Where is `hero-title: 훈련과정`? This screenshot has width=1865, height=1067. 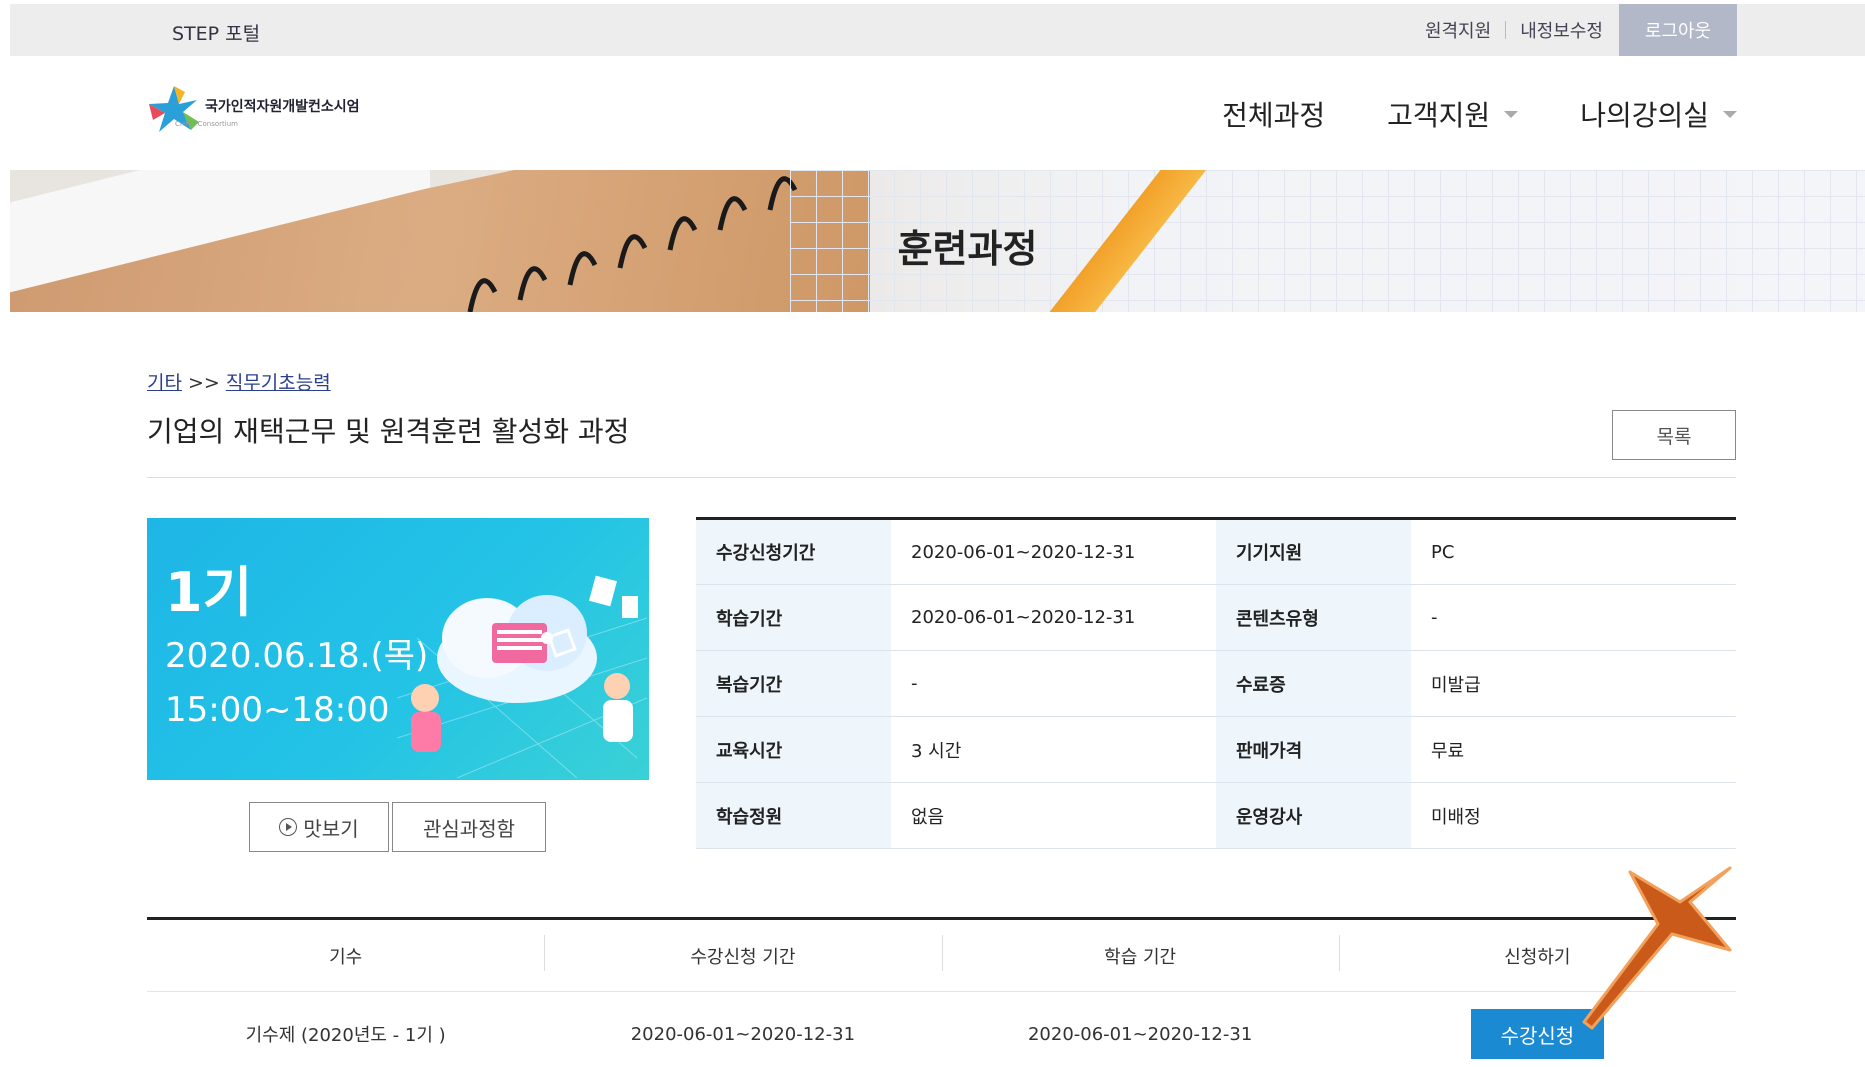
hero-title: 훈련과정 is located at coordinates (967, 249).